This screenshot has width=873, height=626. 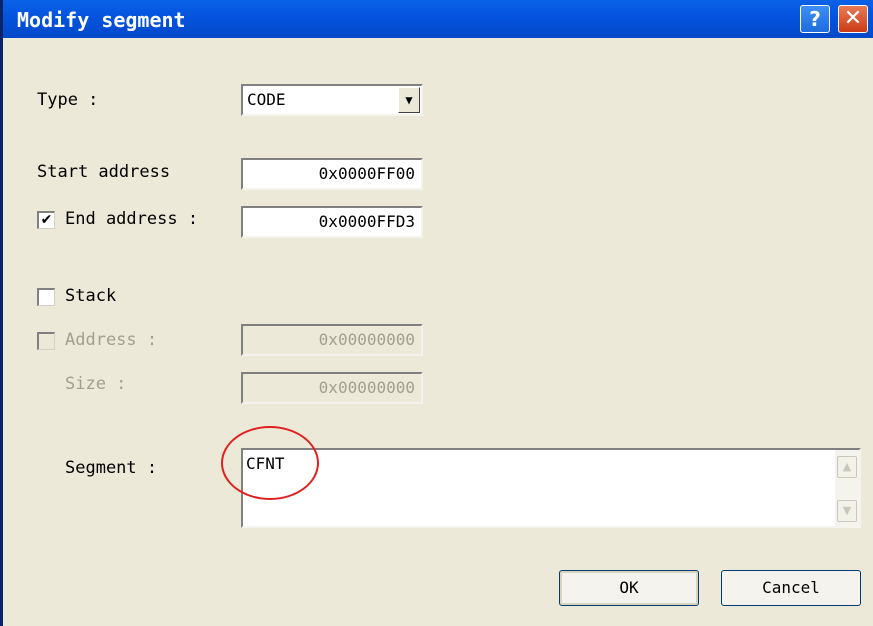 I want to click on type-select: CODE ▼, so click(x=332, y=100).